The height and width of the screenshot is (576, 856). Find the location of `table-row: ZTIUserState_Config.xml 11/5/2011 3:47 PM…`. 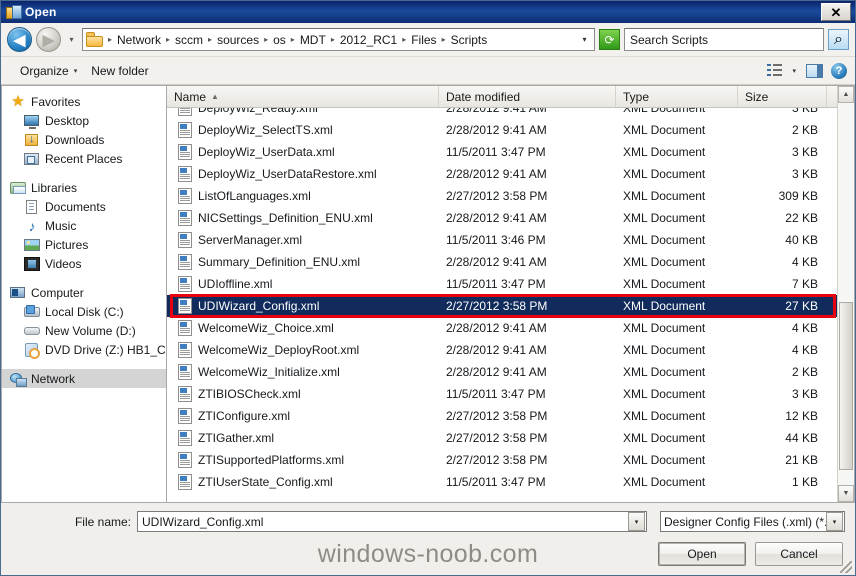

table-row: ZTIUserState_Config.xml 11/5/2011 3:47 PM… is located at coordinates (510, 482).